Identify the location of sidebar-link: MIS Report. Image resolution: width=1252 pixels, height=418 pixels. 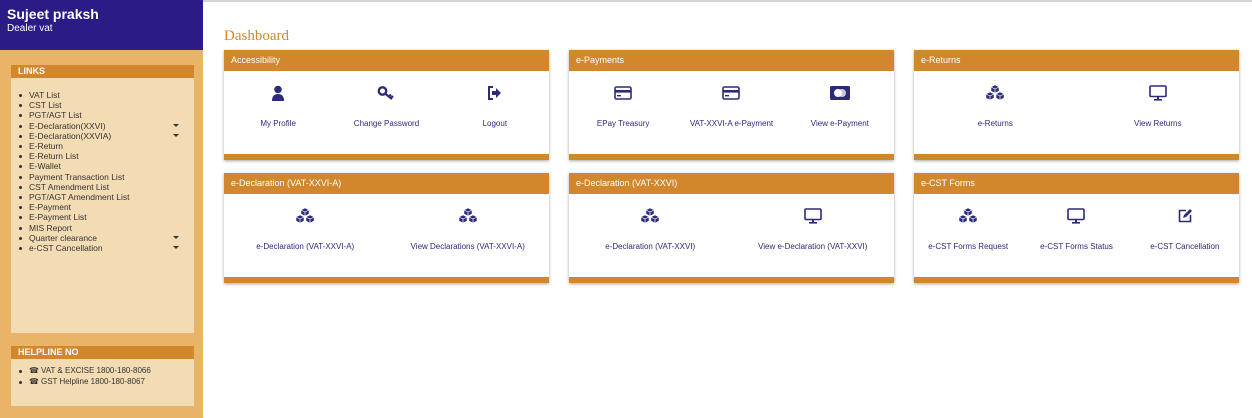
(102, 228).